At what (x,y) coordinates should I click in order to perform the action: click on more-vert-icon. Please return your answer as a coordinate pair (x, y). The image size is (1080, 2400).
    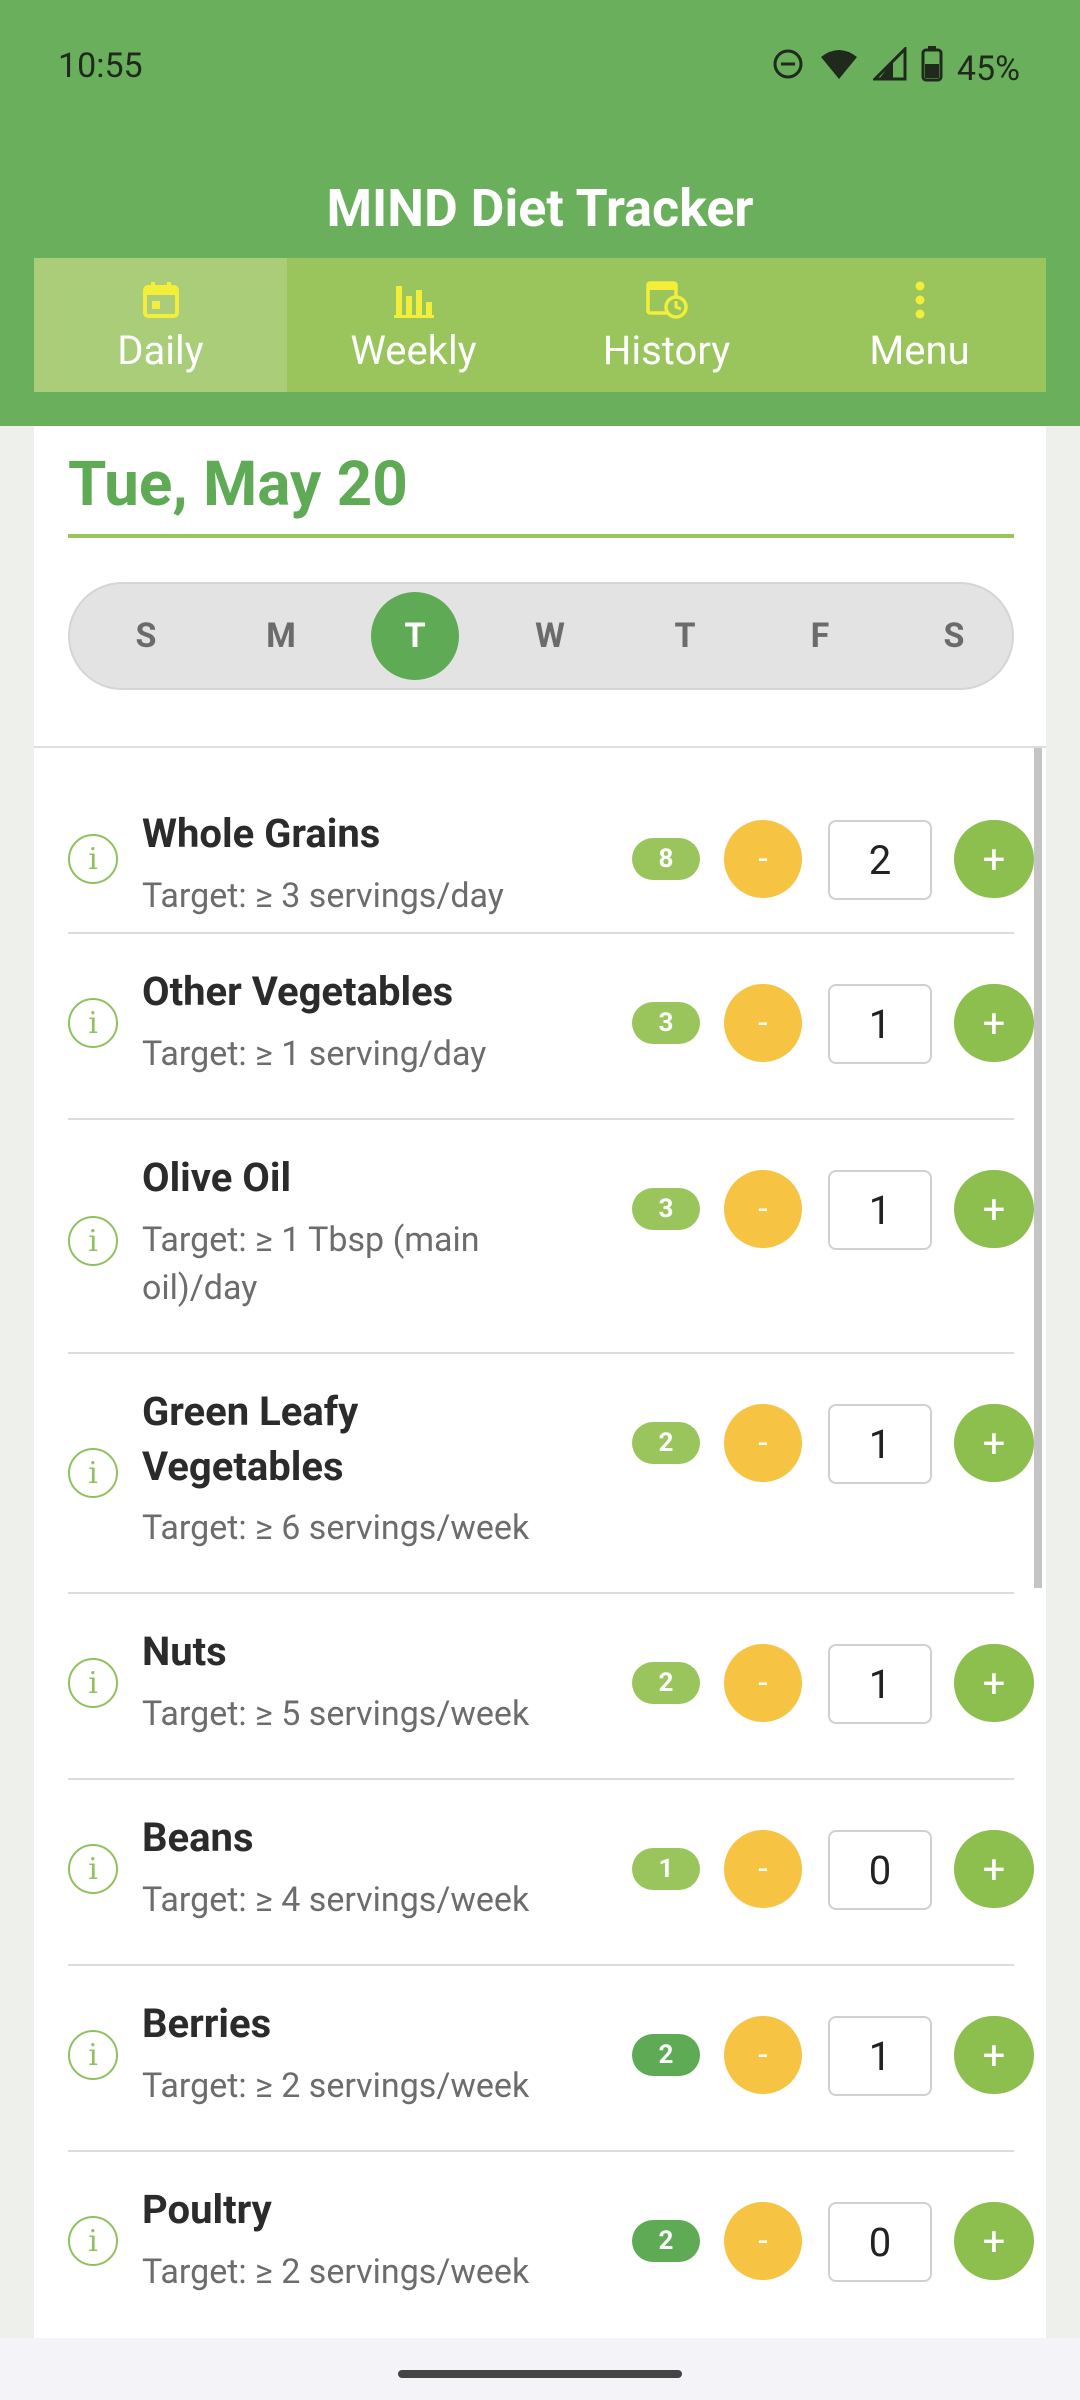
    Looking at the image, I should click on (920, 300).